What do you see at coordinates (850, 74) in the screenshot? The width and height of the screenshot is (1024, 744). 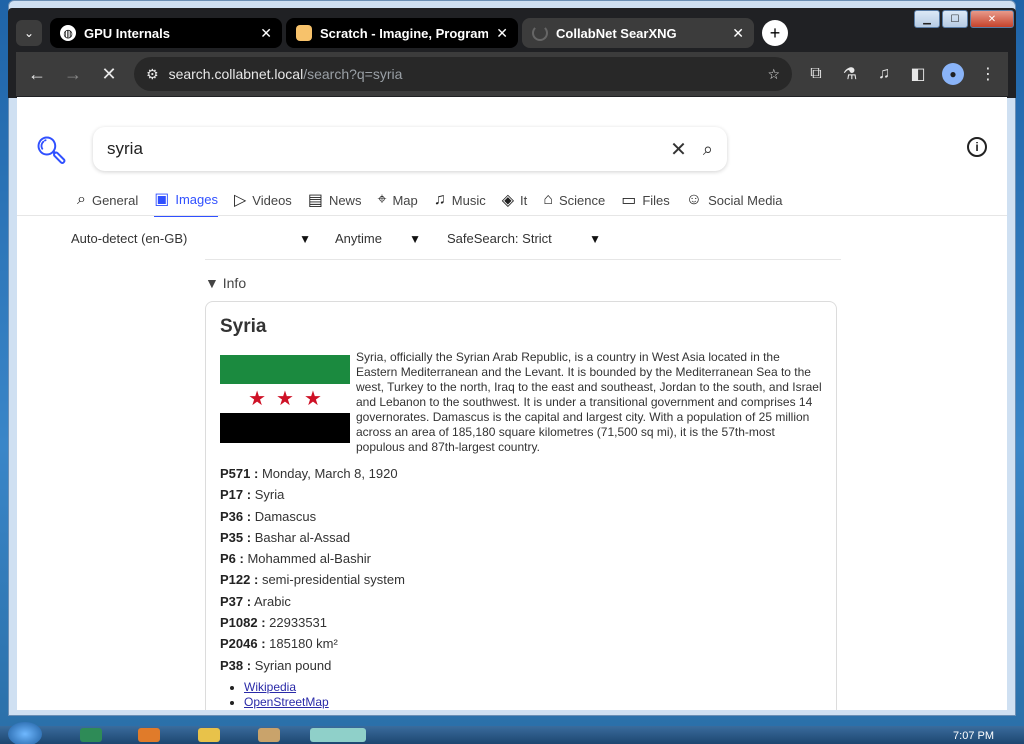 I see `labs-flask-icon: ⚗` at bounding box center [850, 74].